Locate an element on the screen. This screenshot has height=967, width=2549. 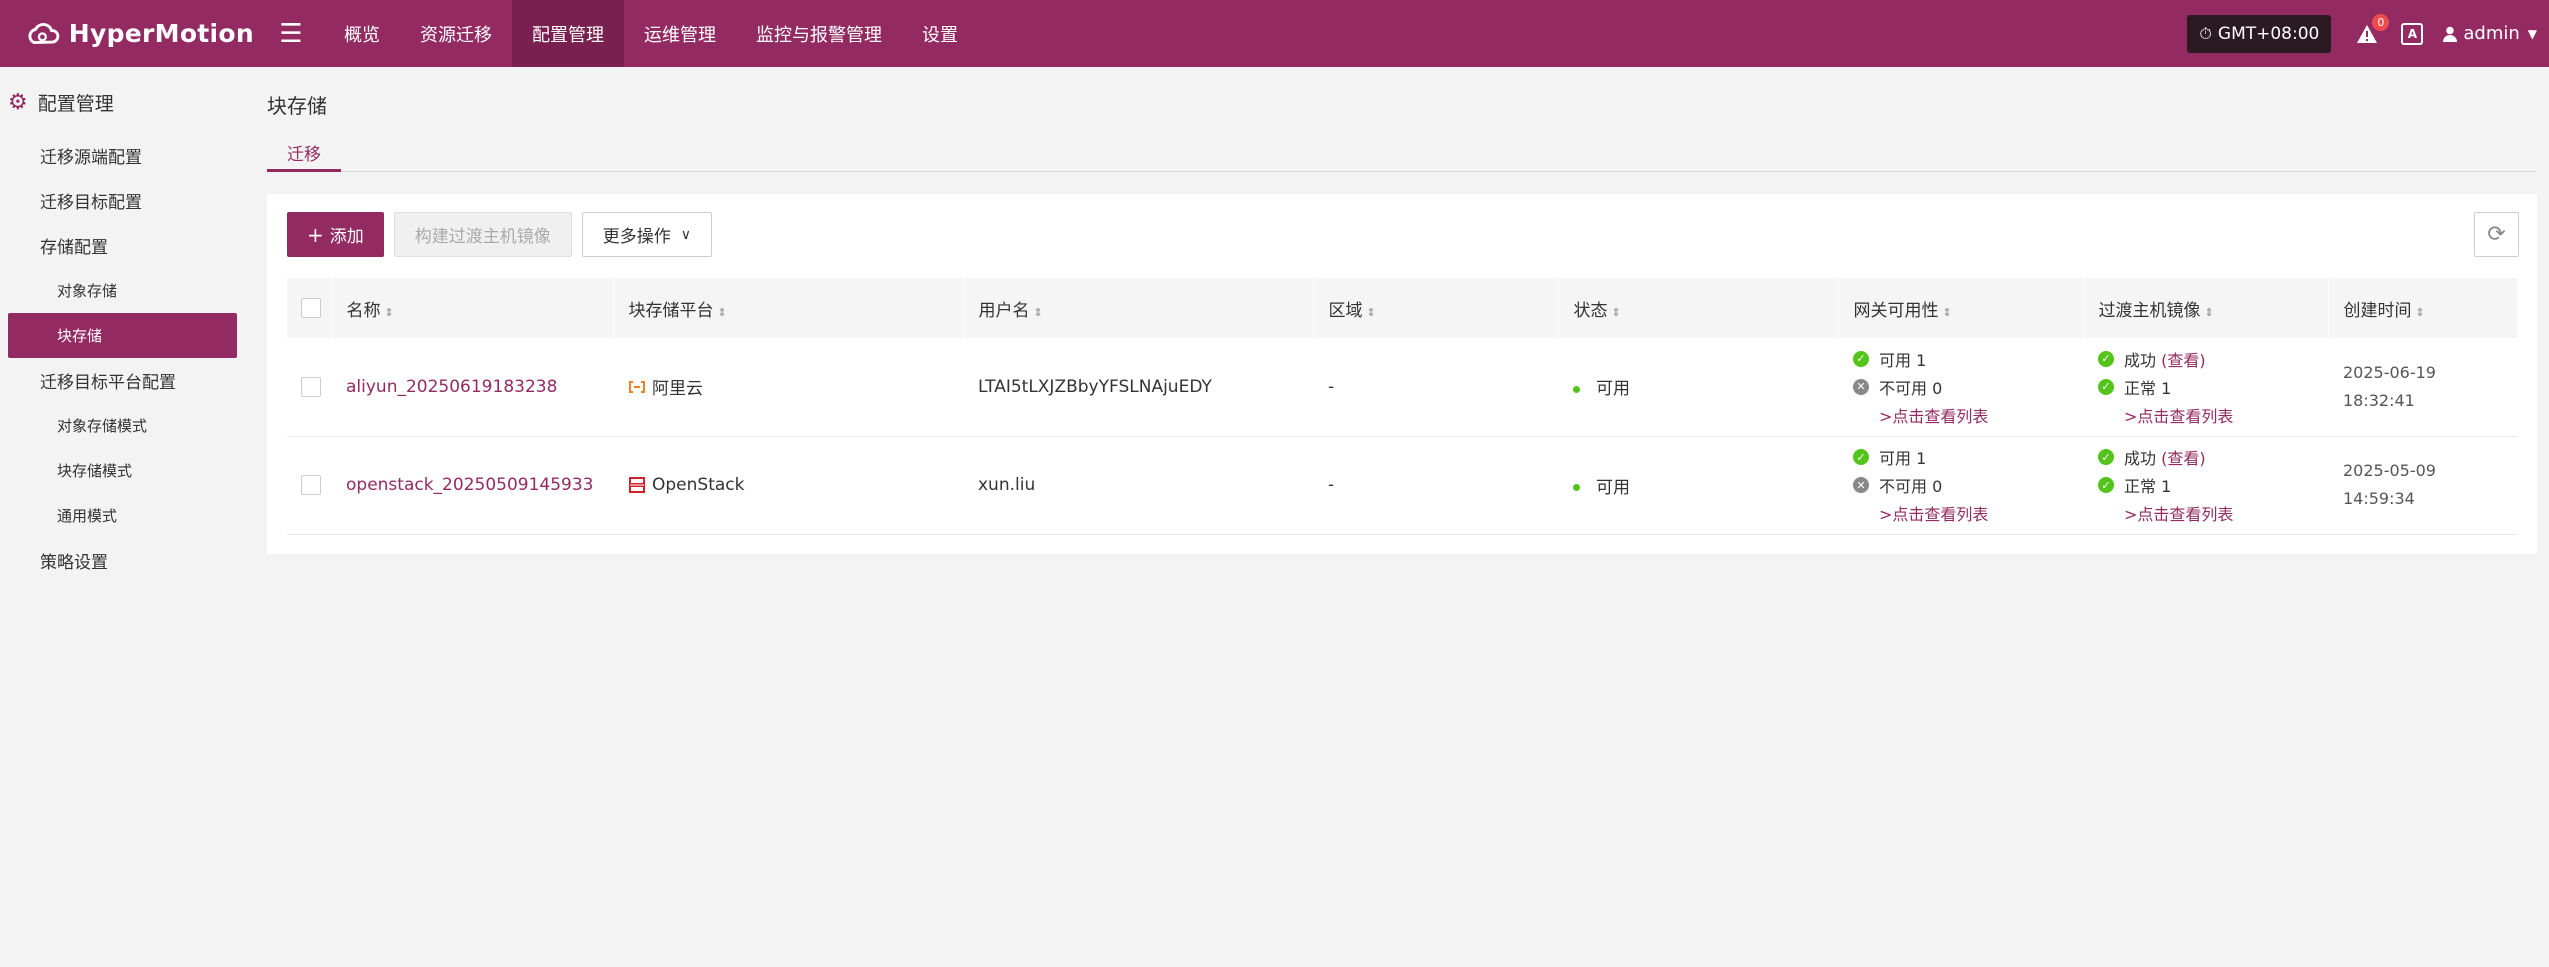
row-name-link: openstack_20250509145933 is located at coordinates (469, 485).